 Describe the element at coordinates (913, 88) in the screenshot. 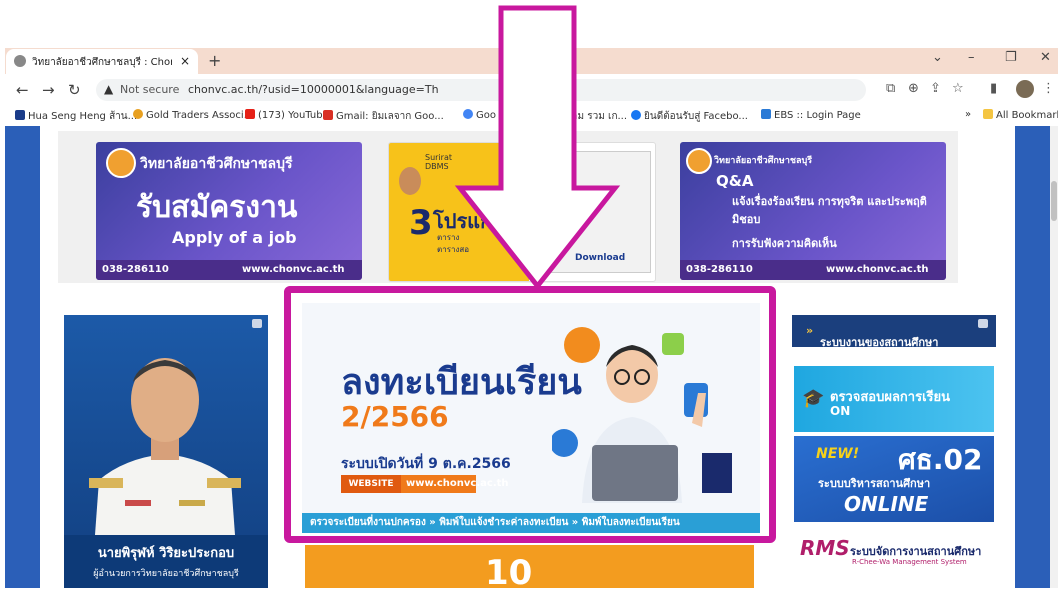

I see `zoom-icon: ⊕` at that location.